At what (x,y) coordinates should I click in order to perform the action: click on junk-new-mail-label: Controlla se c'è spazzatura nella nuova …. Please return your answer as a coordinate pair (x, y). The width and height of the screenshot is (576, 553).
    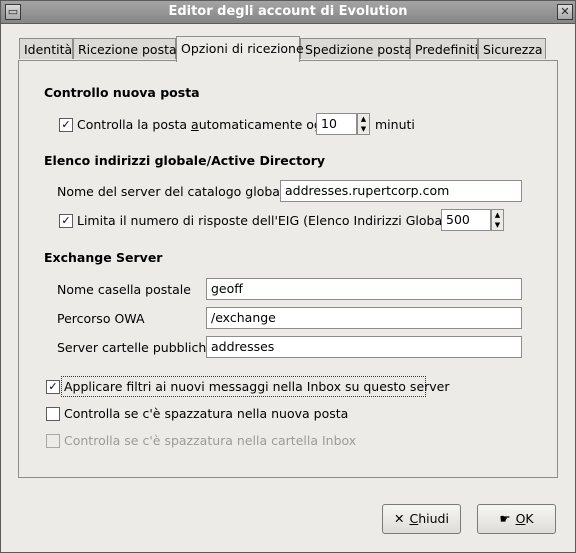
    Looking at the image, I should click on (206, 413).